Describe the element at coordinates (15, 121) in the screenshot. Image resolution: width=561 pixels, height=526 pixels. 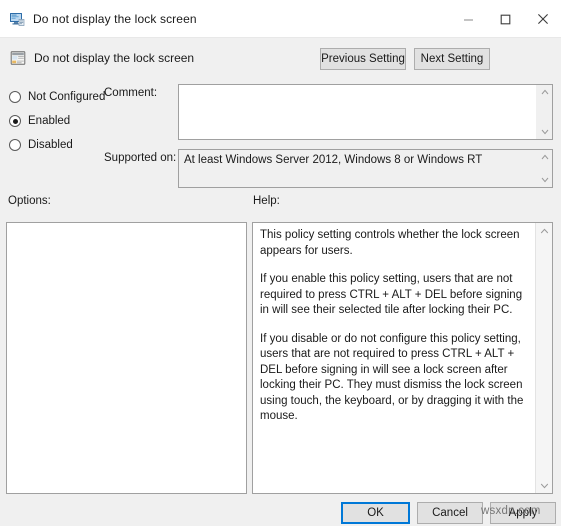
I see `radio-mark-selected-icon` at that location.